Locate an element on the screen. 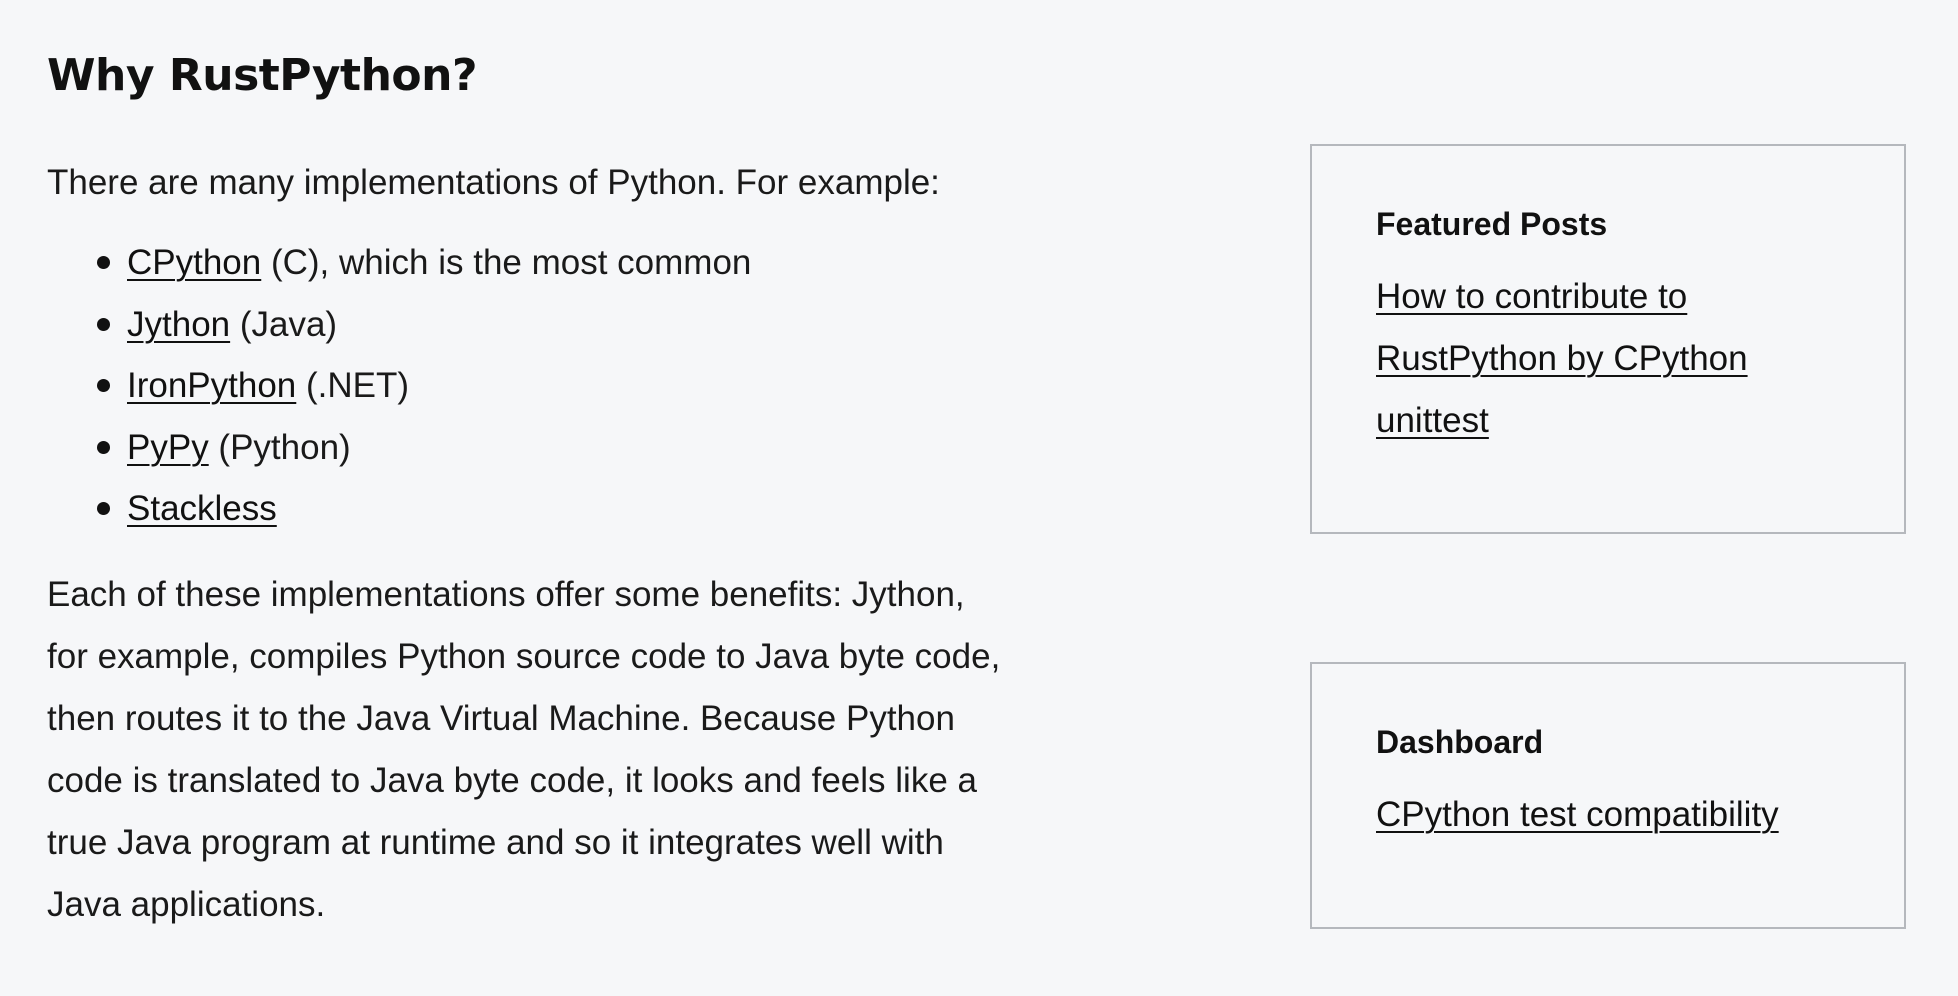 Image resolution: width=1958 pixels, height=996 pixels. list-item-desc: (Java) is located at coordinates (284, 324).